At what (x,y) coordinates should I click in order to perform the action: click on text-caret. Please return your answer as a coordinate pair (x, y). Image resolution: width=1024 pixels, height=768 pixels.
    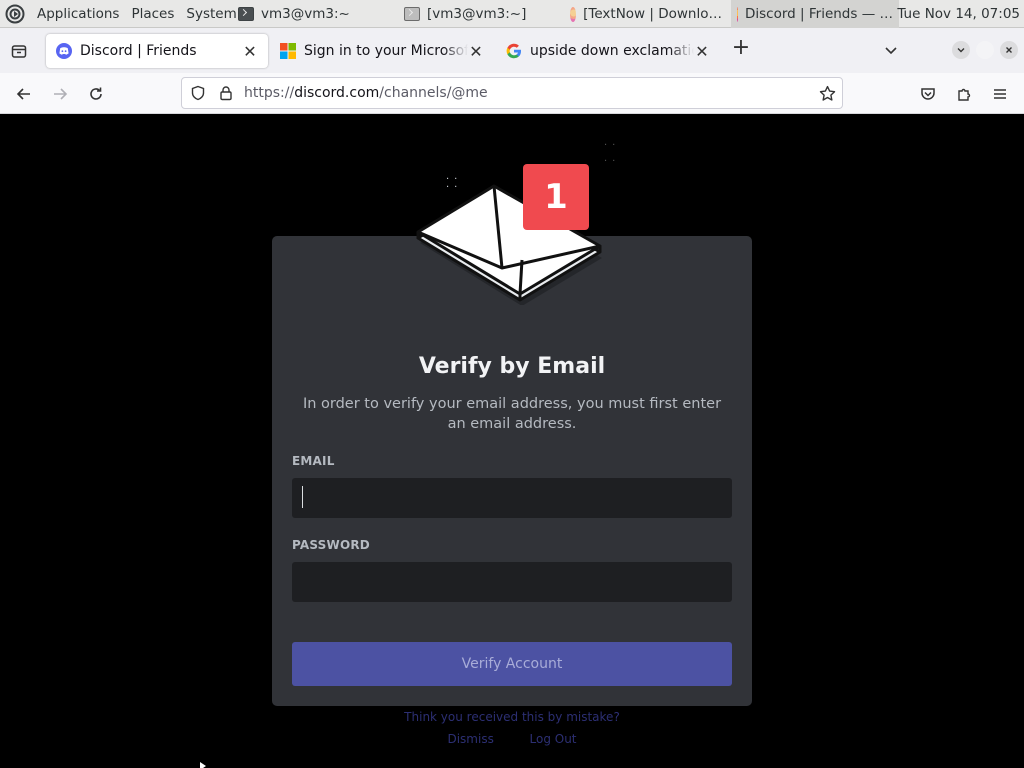
    Looking at the image, I should click on (302, 497).